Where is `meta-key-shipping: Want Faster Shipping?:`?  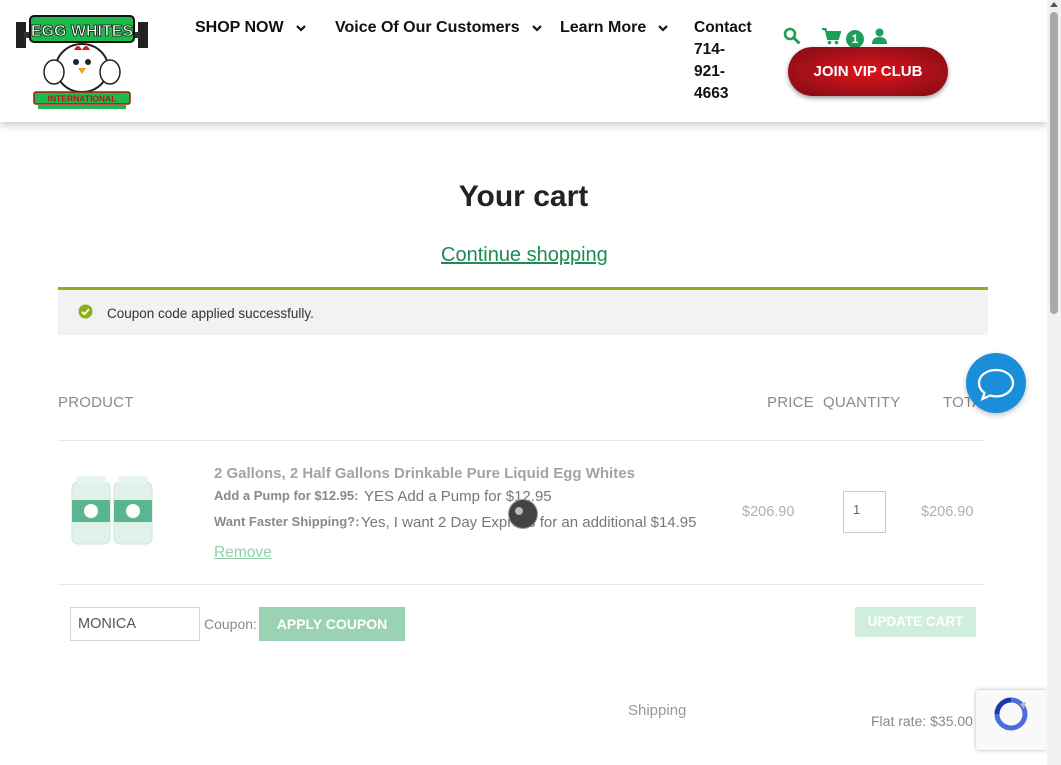
meta-key-shipping: Want Faster Shipping?: is located at coordinates (287, 521).